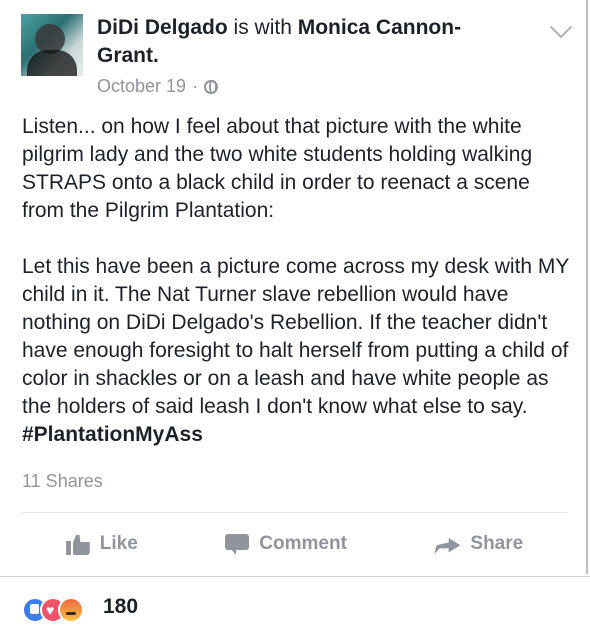  Describe the element at coordinates (162, 27) in the screenshot. I see `author-name: DiDi Delgado` at that location.